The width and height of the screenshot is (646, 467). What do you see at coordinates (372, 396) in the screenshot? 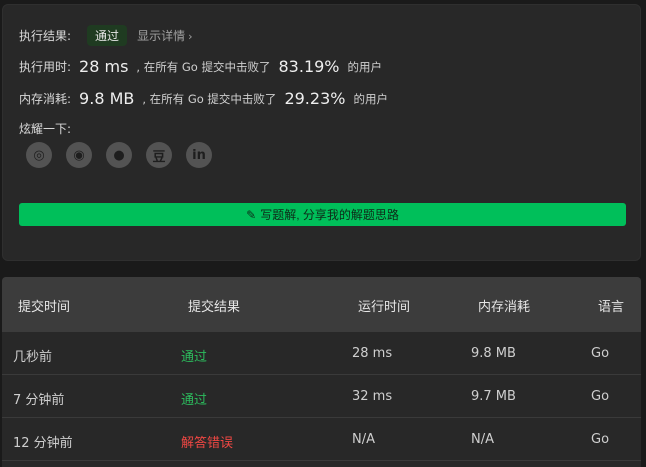
I see `cell-runtime: 32 ms` at bounding box center [372, 396].